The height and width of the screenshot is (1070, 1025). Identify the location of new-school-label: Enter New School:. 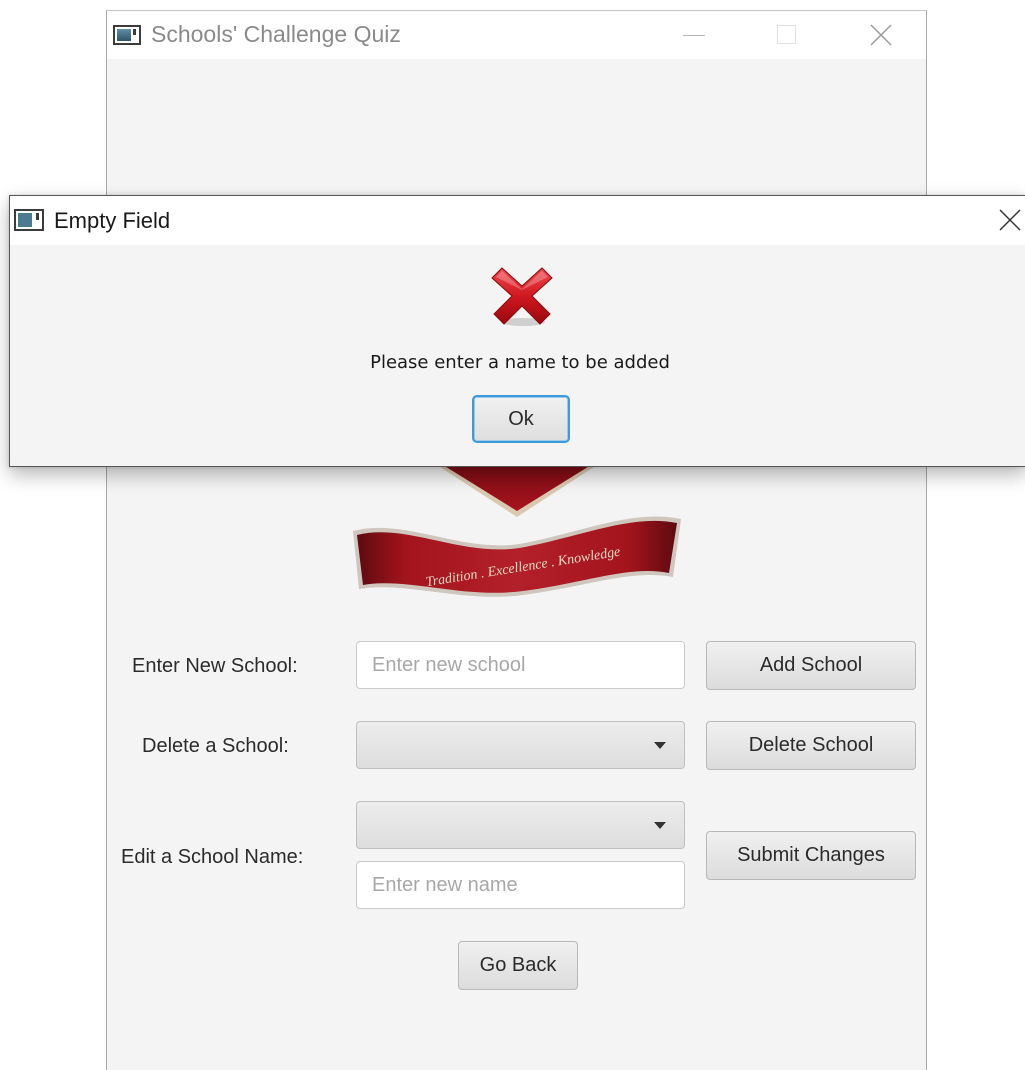
(215, 666).